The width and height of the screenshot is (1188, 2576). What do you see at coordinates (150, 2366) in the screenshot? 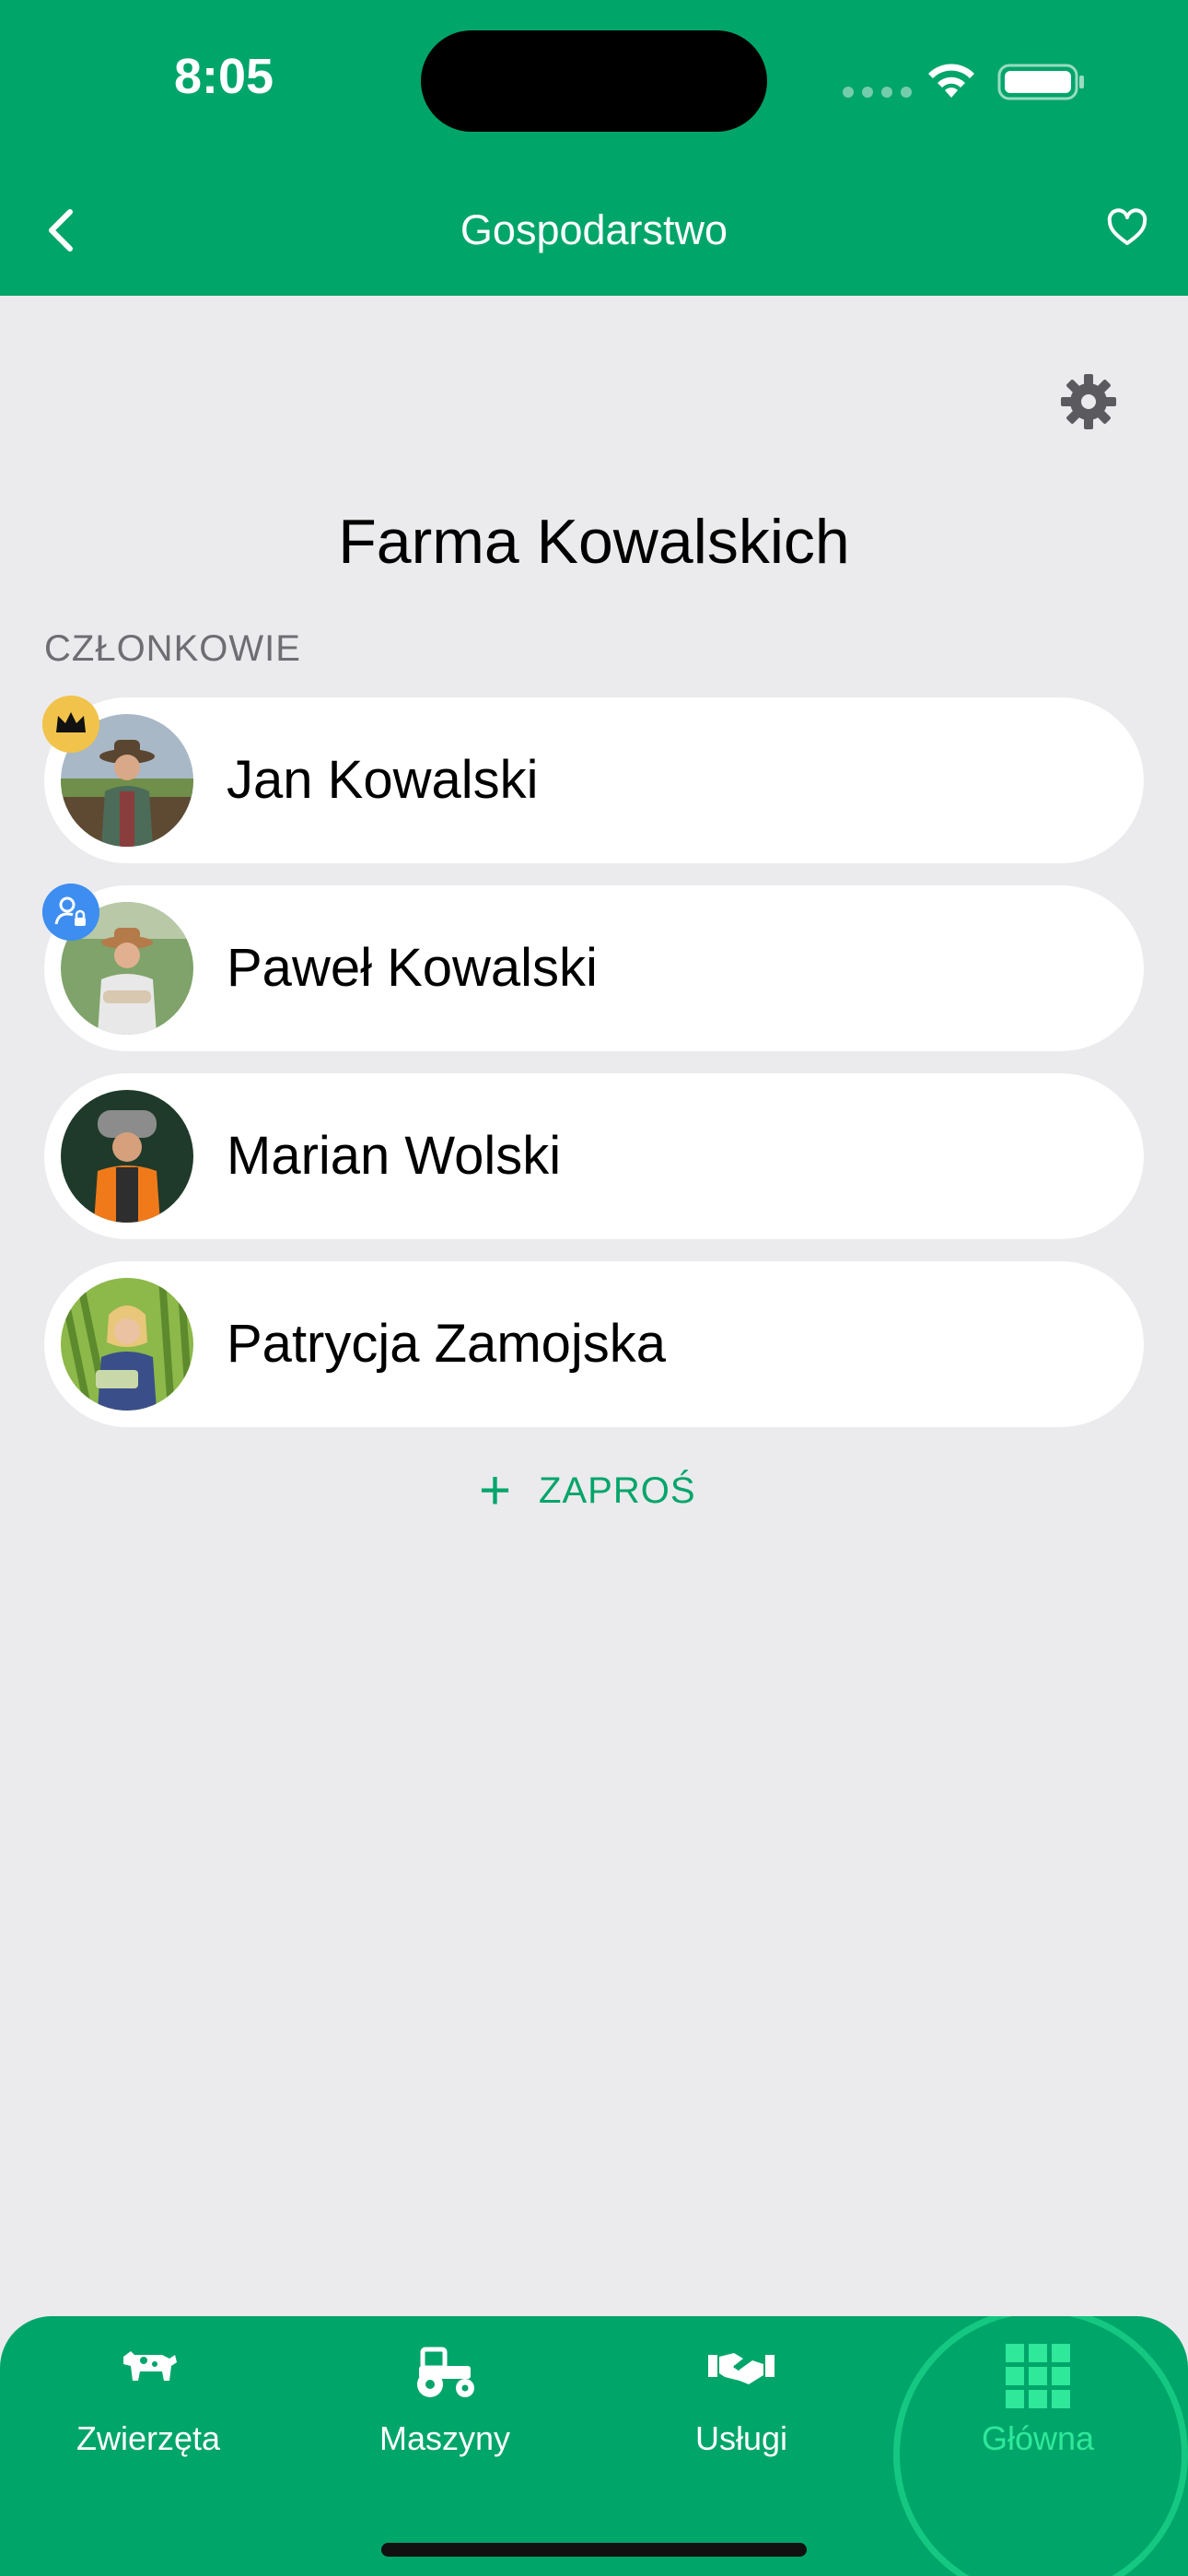
I see `cow-icon` at bounding box center [150, 2366].